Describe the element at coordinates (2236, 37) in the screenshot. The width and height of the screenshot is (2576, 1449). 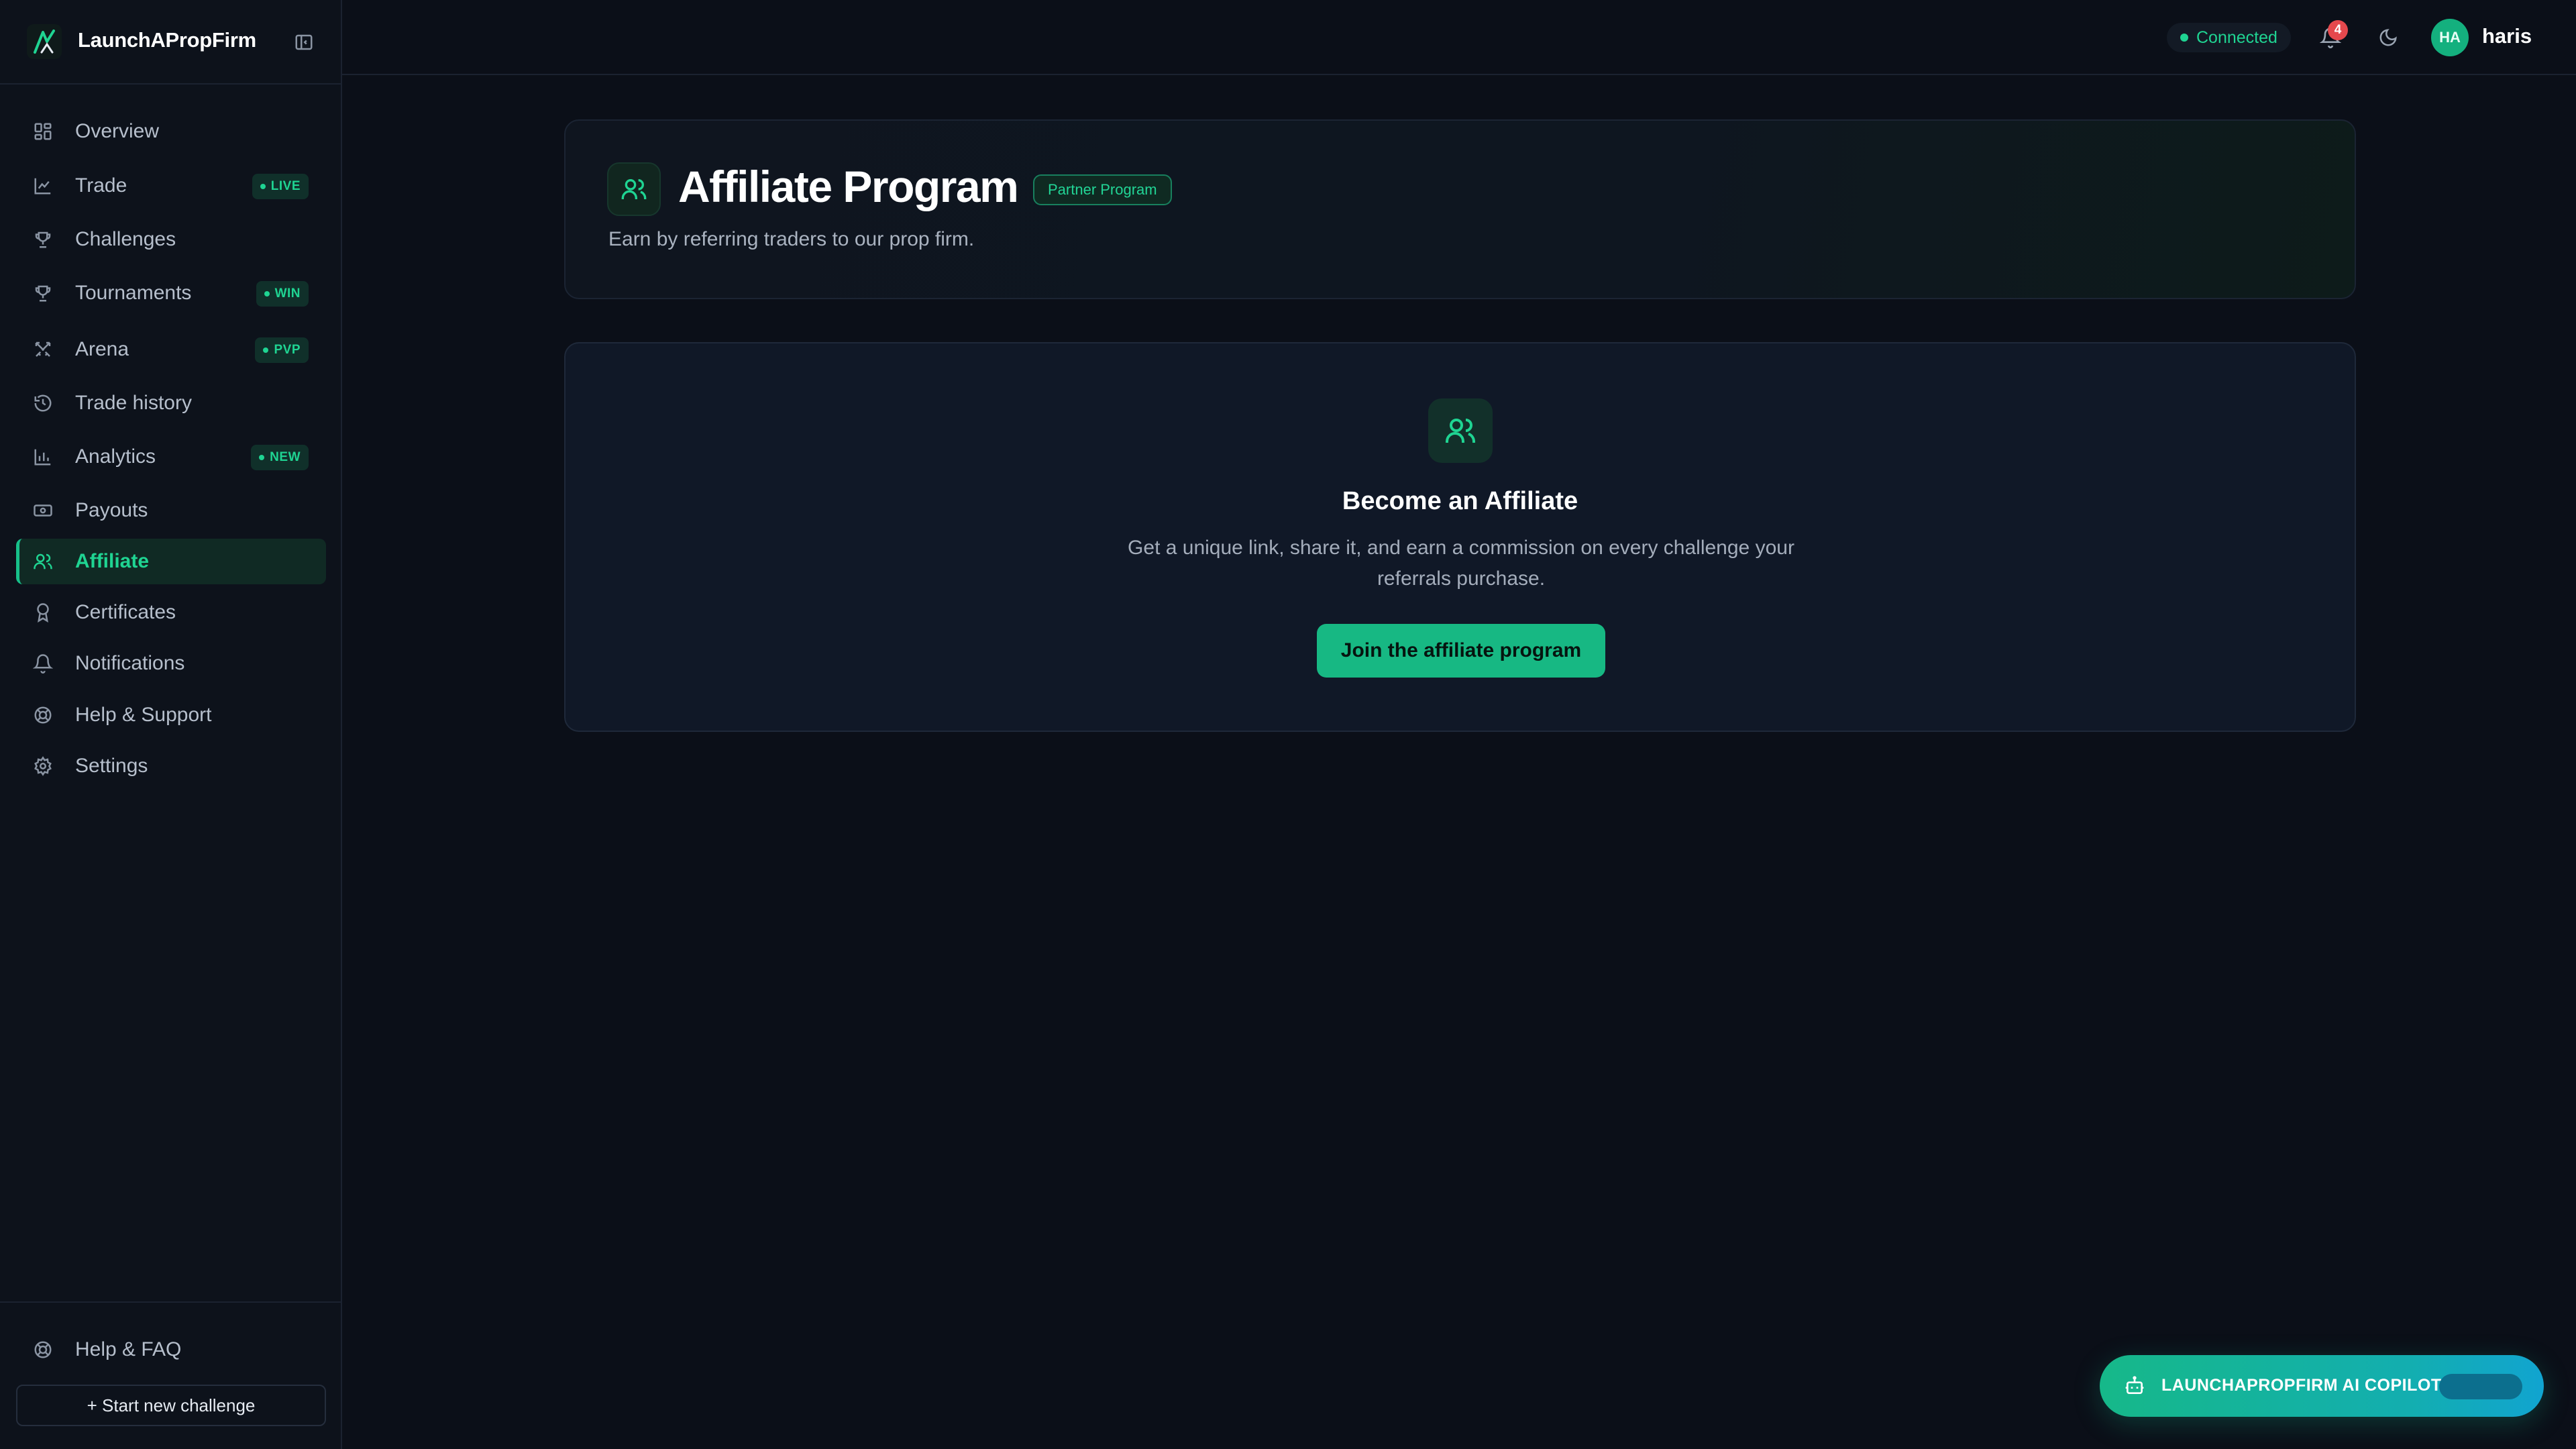
I see `connection-status-label: Connected` at that location.